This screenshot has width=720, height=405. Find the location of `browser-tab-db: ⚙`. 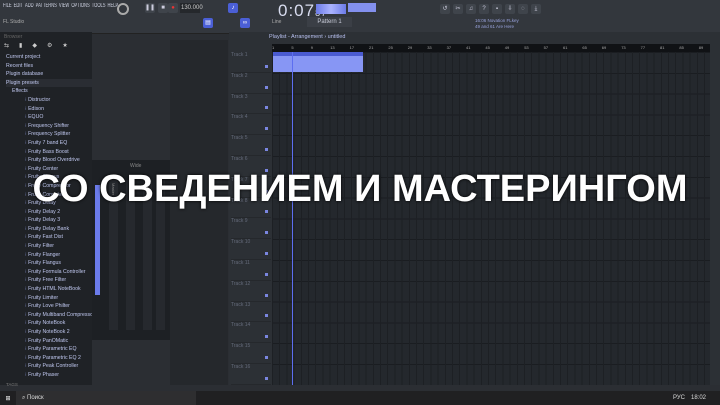

browser-tab-db: ⚙ is located at coordinates (49, 47).